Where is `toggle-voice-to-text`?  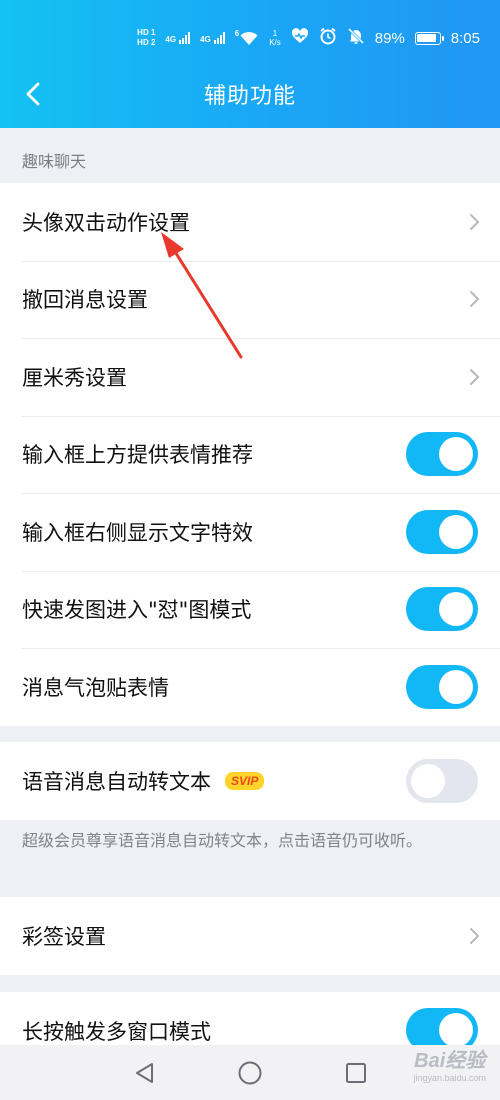 toggle-voice-to-text is located at coordinates (442, 780).